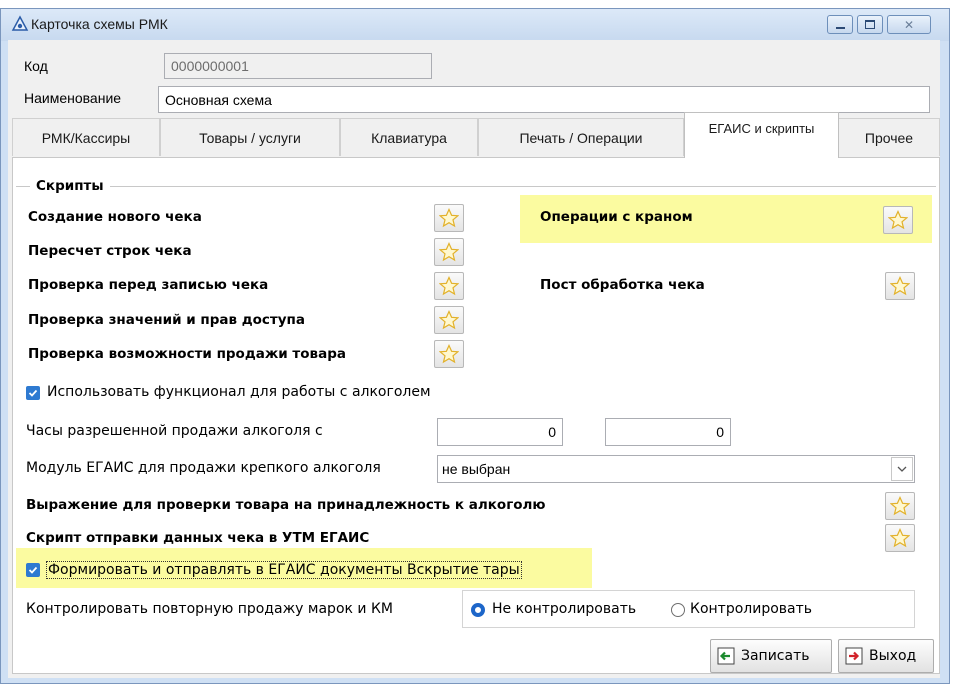  I want to click on save-icon, so click(726, 656).